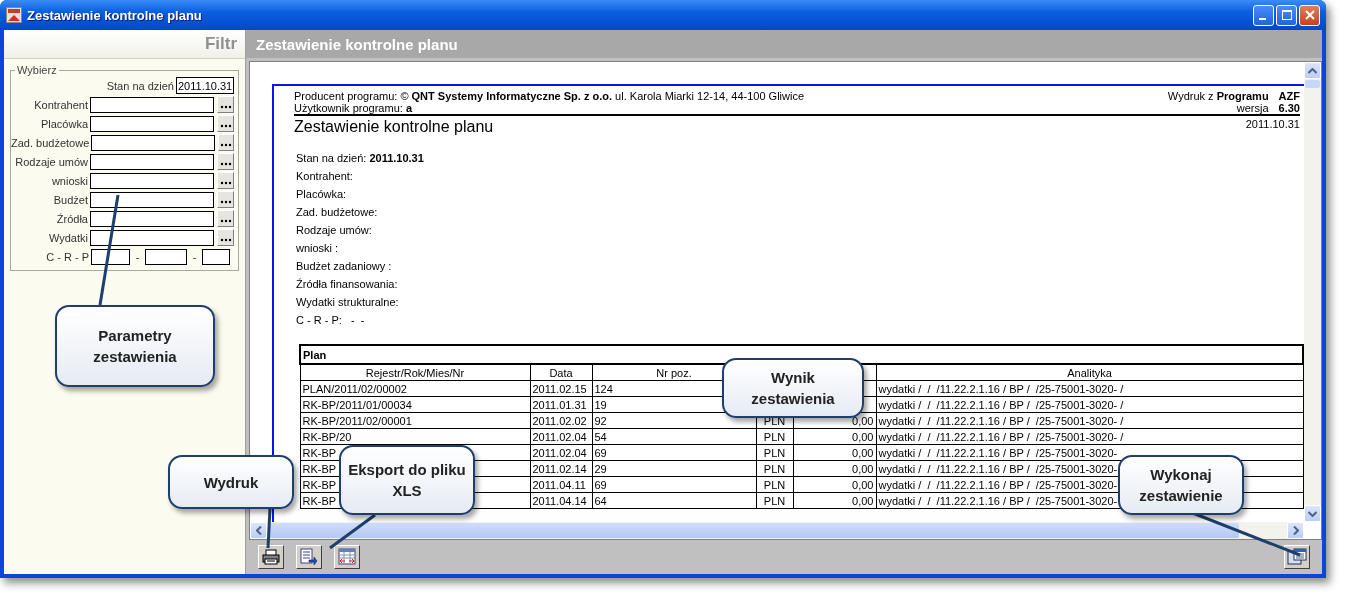  I want to click on column-header: Rejestr/Rok/Mies/Nr, so click(415, 372).